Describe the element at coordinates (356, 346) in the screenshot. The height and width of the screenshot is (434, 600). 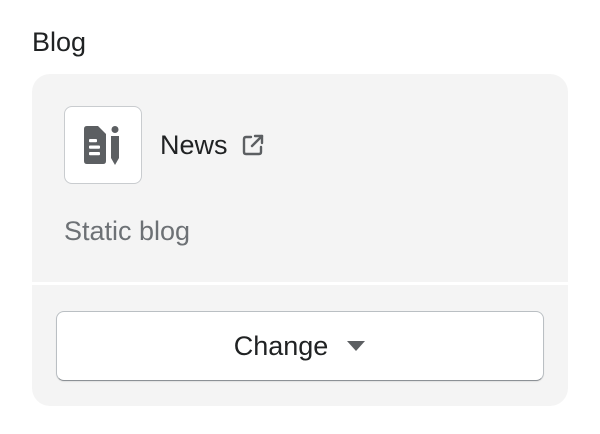
I see `caret-down-icon` at that location.